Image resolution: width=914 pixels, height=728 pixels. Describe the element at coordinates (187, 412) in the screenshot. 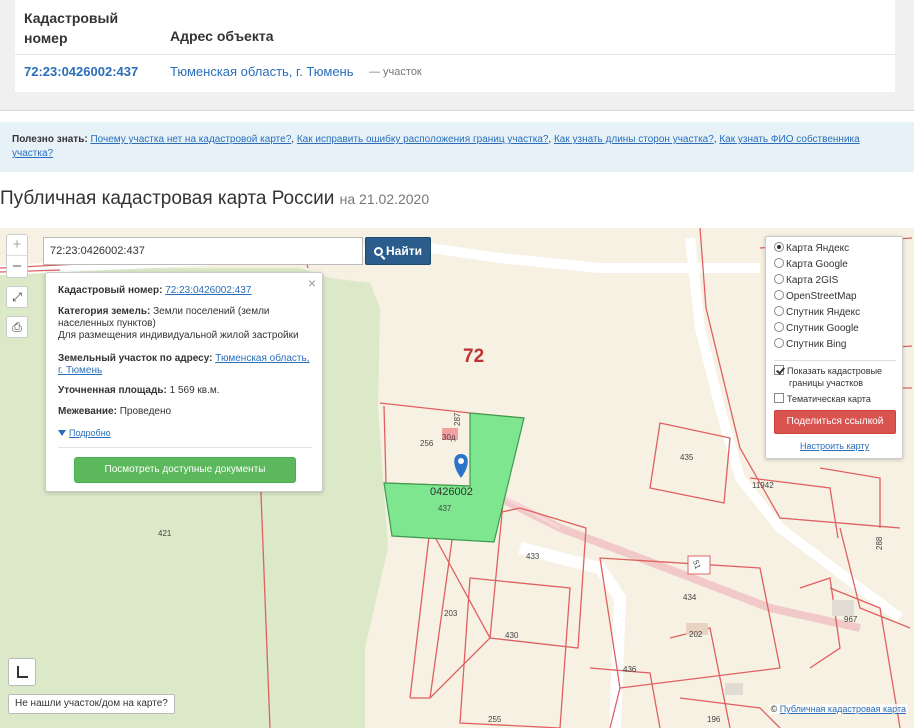

I see `popup-survey-row: Межевание: Проведено` at that location.